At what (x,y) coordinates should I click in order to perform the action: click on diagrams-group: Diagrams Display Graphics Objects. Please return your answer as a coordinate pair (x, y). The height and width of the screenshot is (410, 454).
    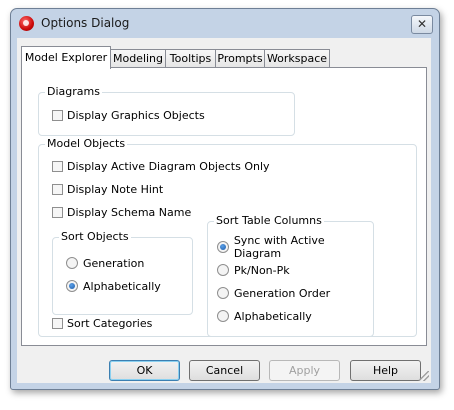
    Looking at the image, I should click on (166, 110).